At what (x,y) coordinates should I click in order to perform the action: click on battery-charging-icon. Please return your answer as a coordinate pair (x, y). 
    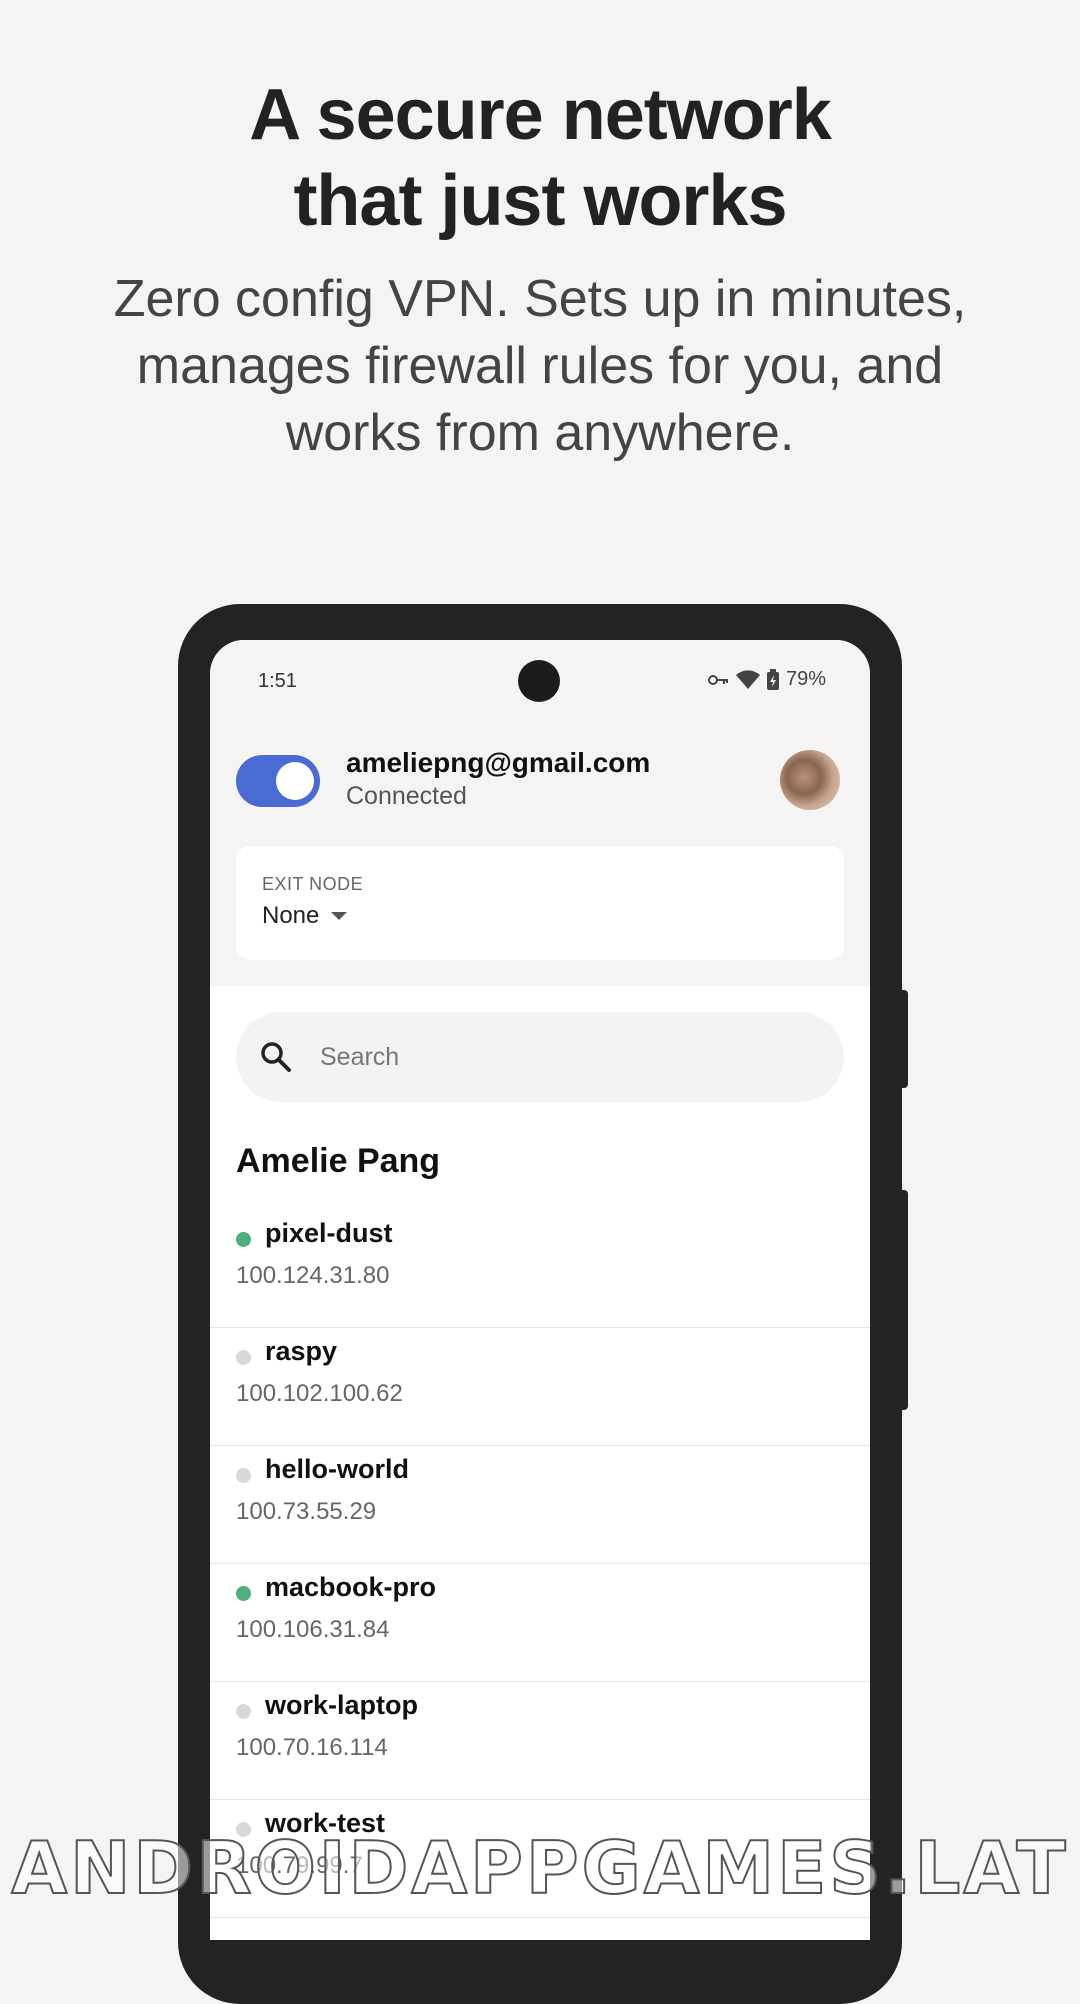
    Looking at the image, I should click on (773, 679).